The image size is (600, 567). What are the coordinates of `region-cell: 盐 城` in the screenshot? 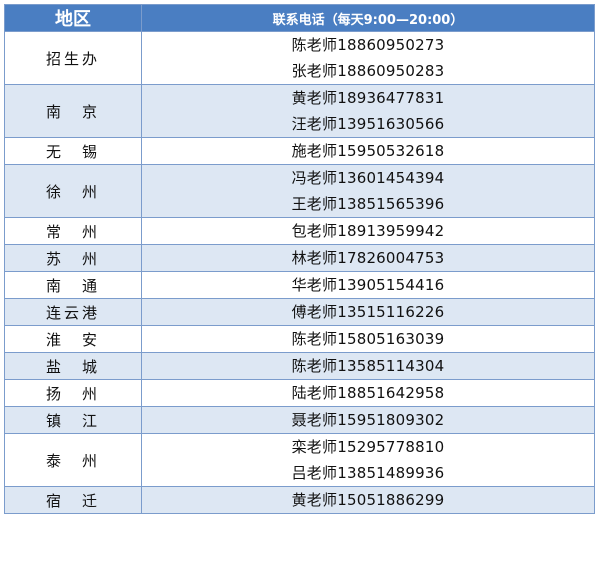 It's located at (73, 366).